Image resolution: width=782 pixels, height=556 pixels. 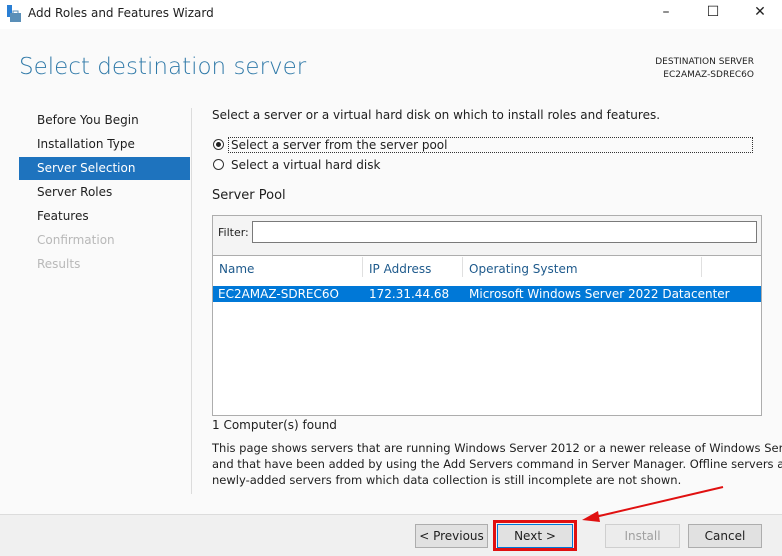 I want to click on sidebar-item-installation-type: Installation Type, so click(x=104, y=144).